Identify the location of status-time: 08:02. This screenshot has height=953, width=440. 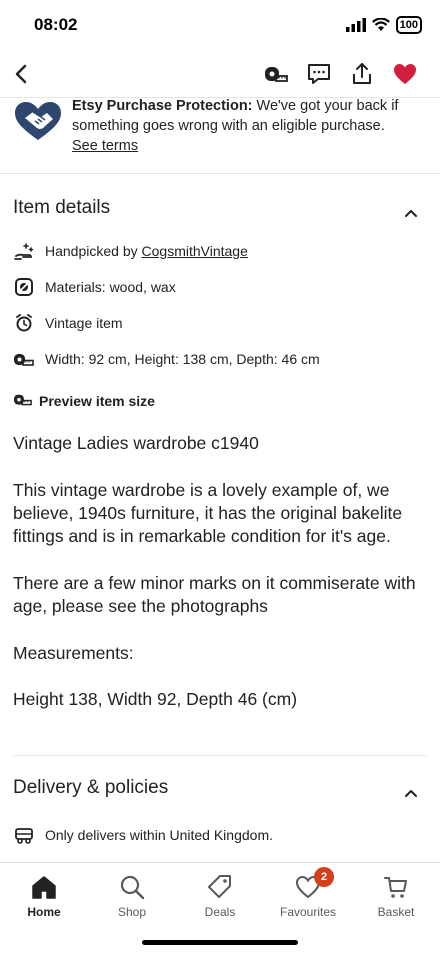
(56, 24).